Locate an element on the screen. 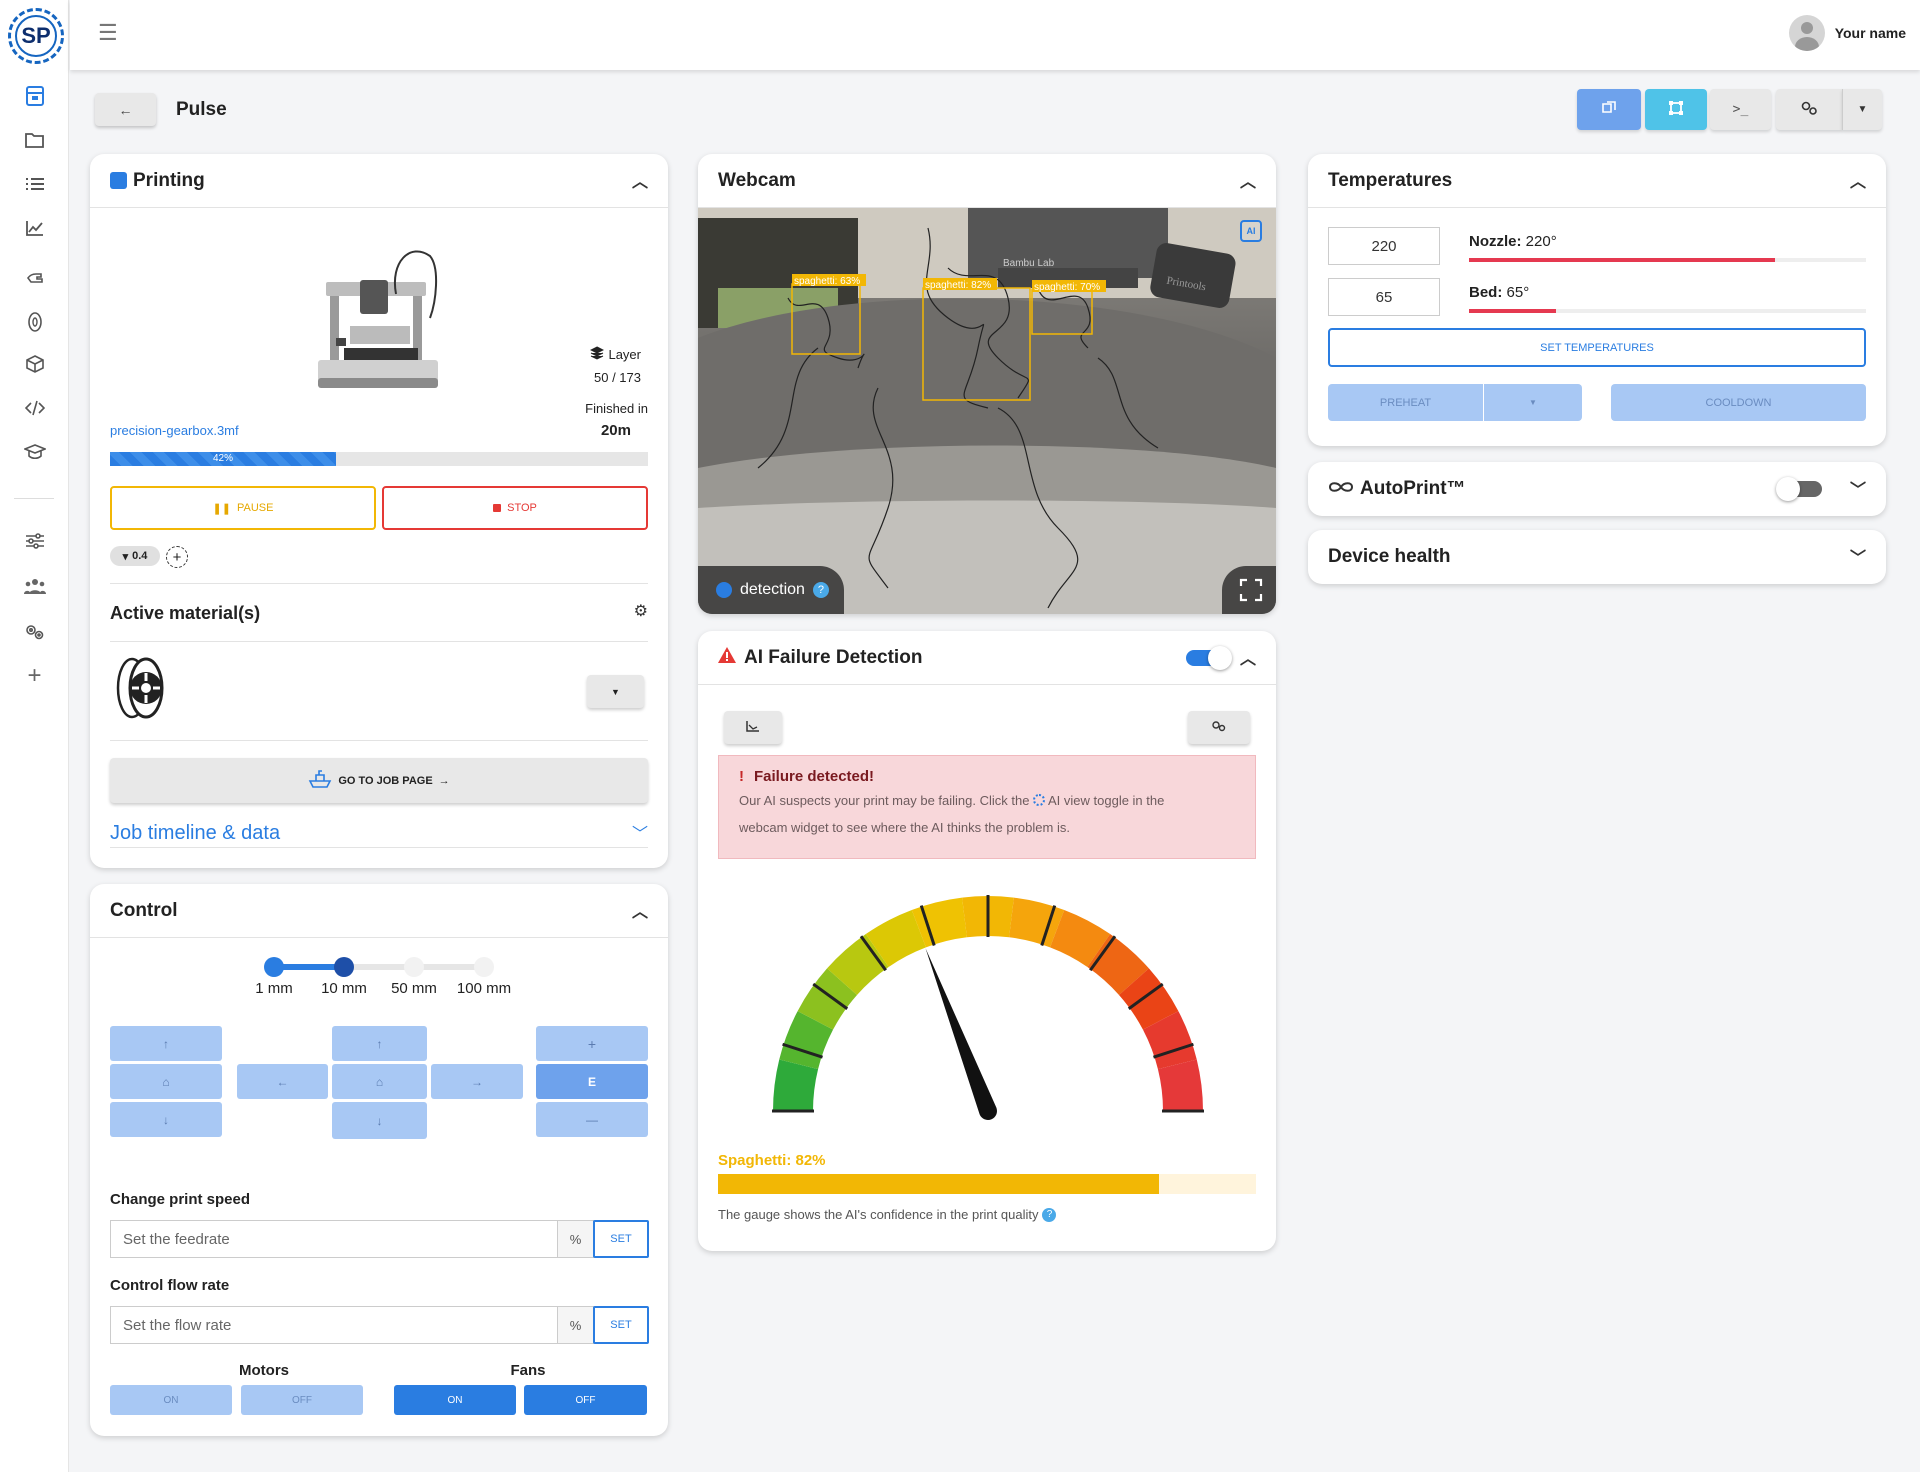 The height and width of the screenshot is (1472, 1920). folder-icon is located at coordinates (34, 140).